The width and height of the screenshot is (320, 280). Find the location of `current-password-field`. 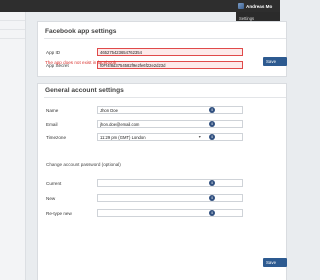

current-password-field is located at coordinates (170, 183).